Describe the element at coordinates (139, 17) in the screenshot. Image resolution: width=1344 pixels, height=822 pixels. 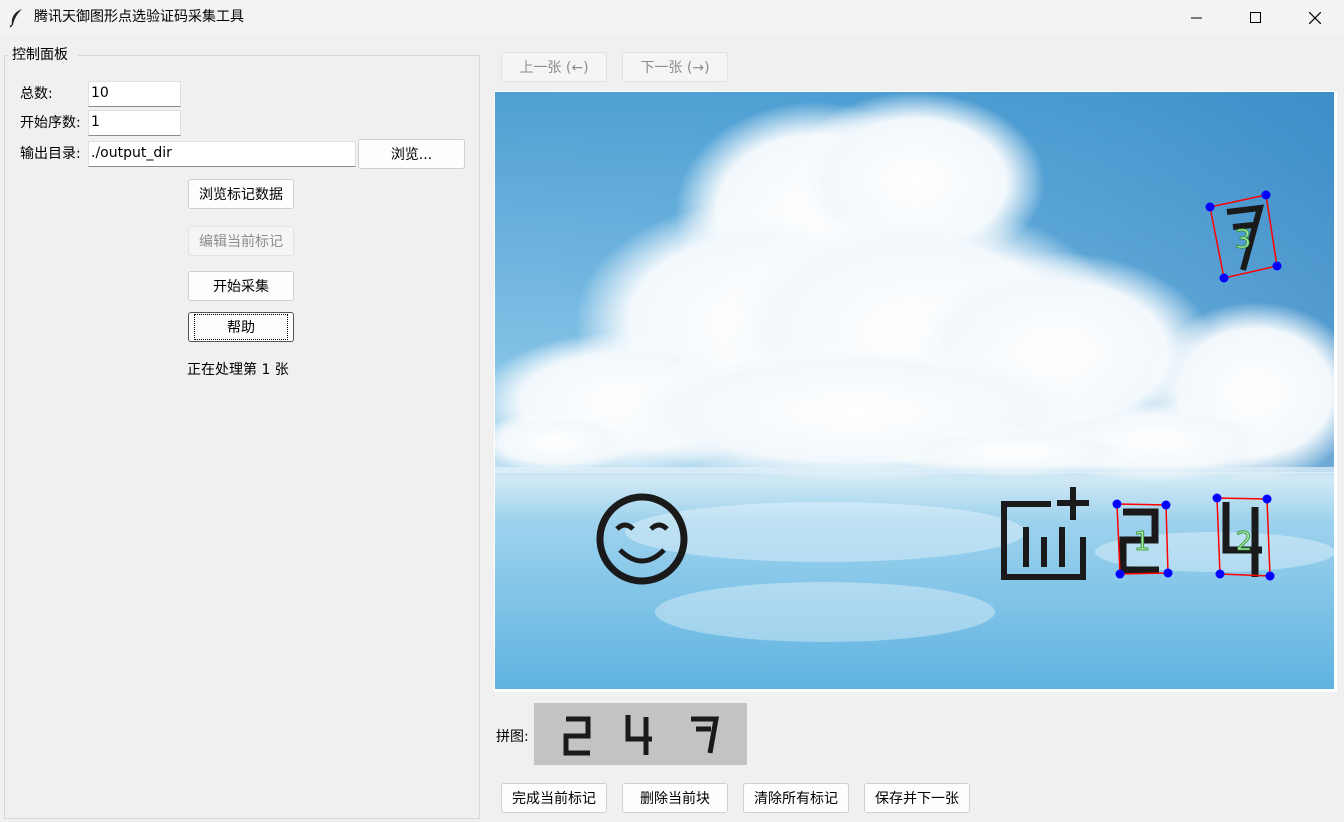
I see `window-title: 腾讯天御图形点选验证码采集工具` at that location.